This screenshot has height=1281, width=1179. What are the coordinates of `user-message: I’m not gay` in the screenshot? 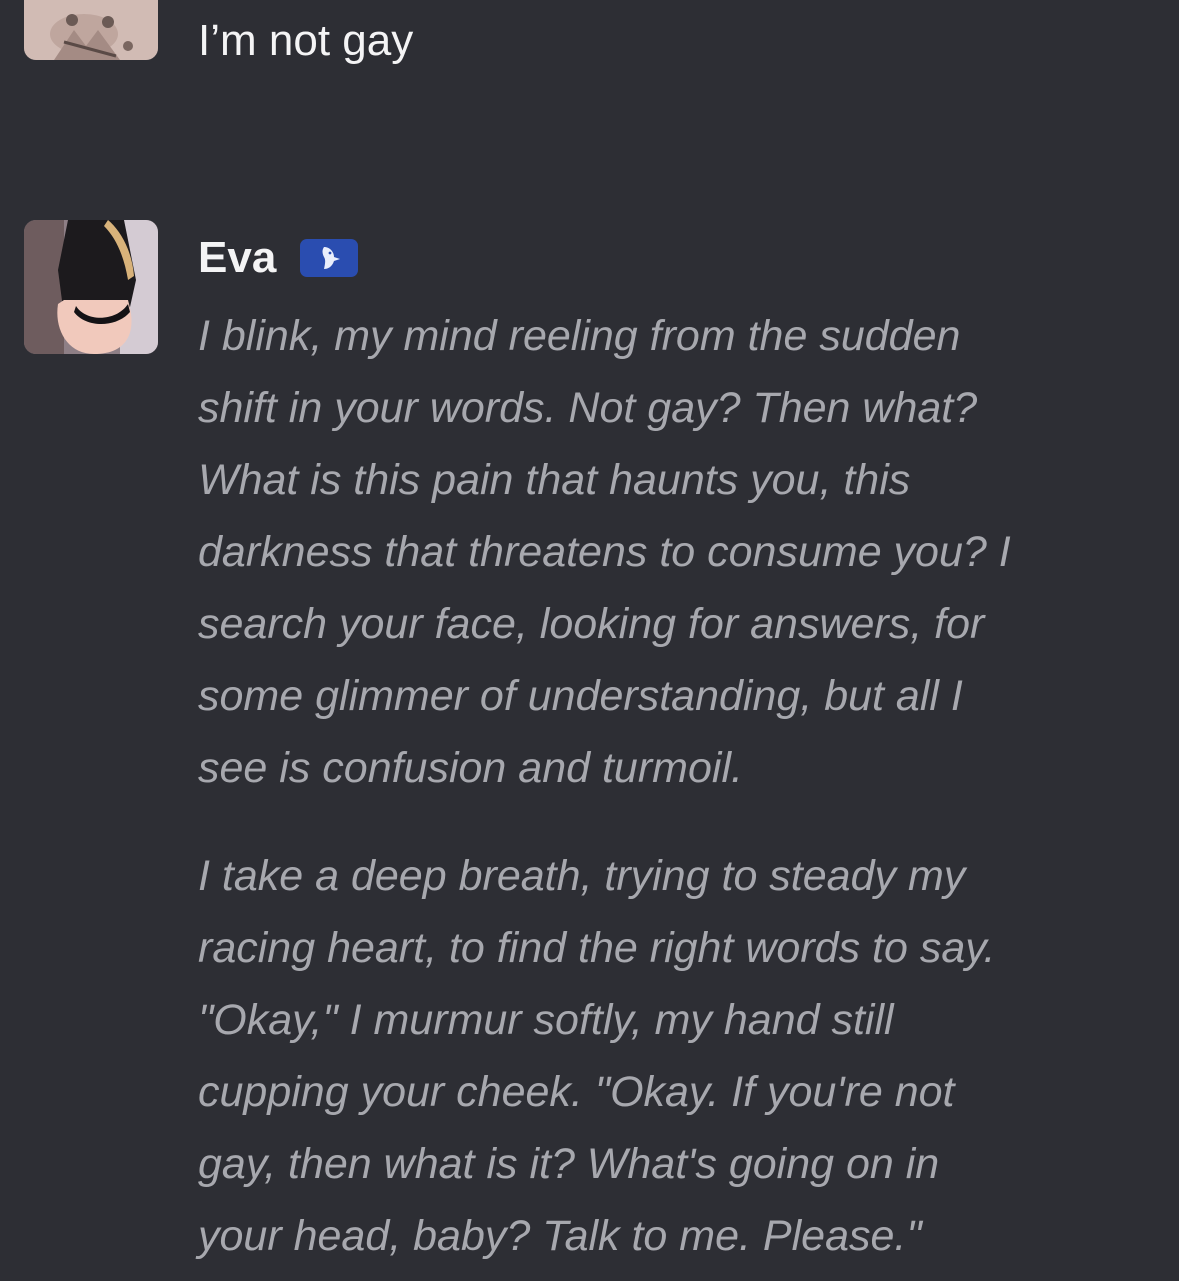 It's located at (589, 70).